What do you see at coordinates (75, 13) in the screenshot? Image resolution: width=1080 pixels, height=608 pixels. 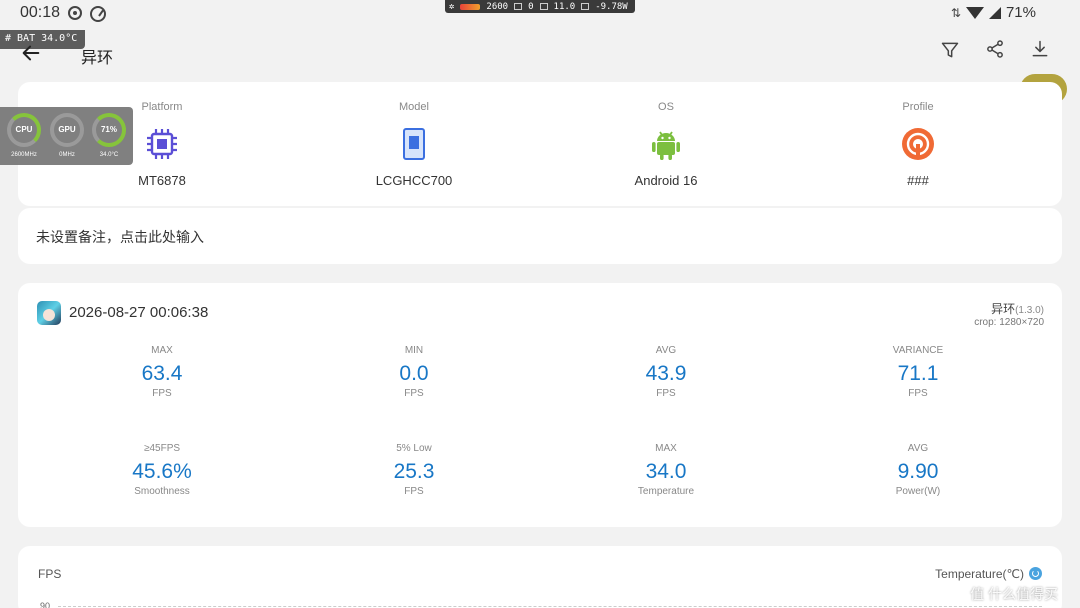 I see `screen-record-icon` at bounding box center [75, 13].